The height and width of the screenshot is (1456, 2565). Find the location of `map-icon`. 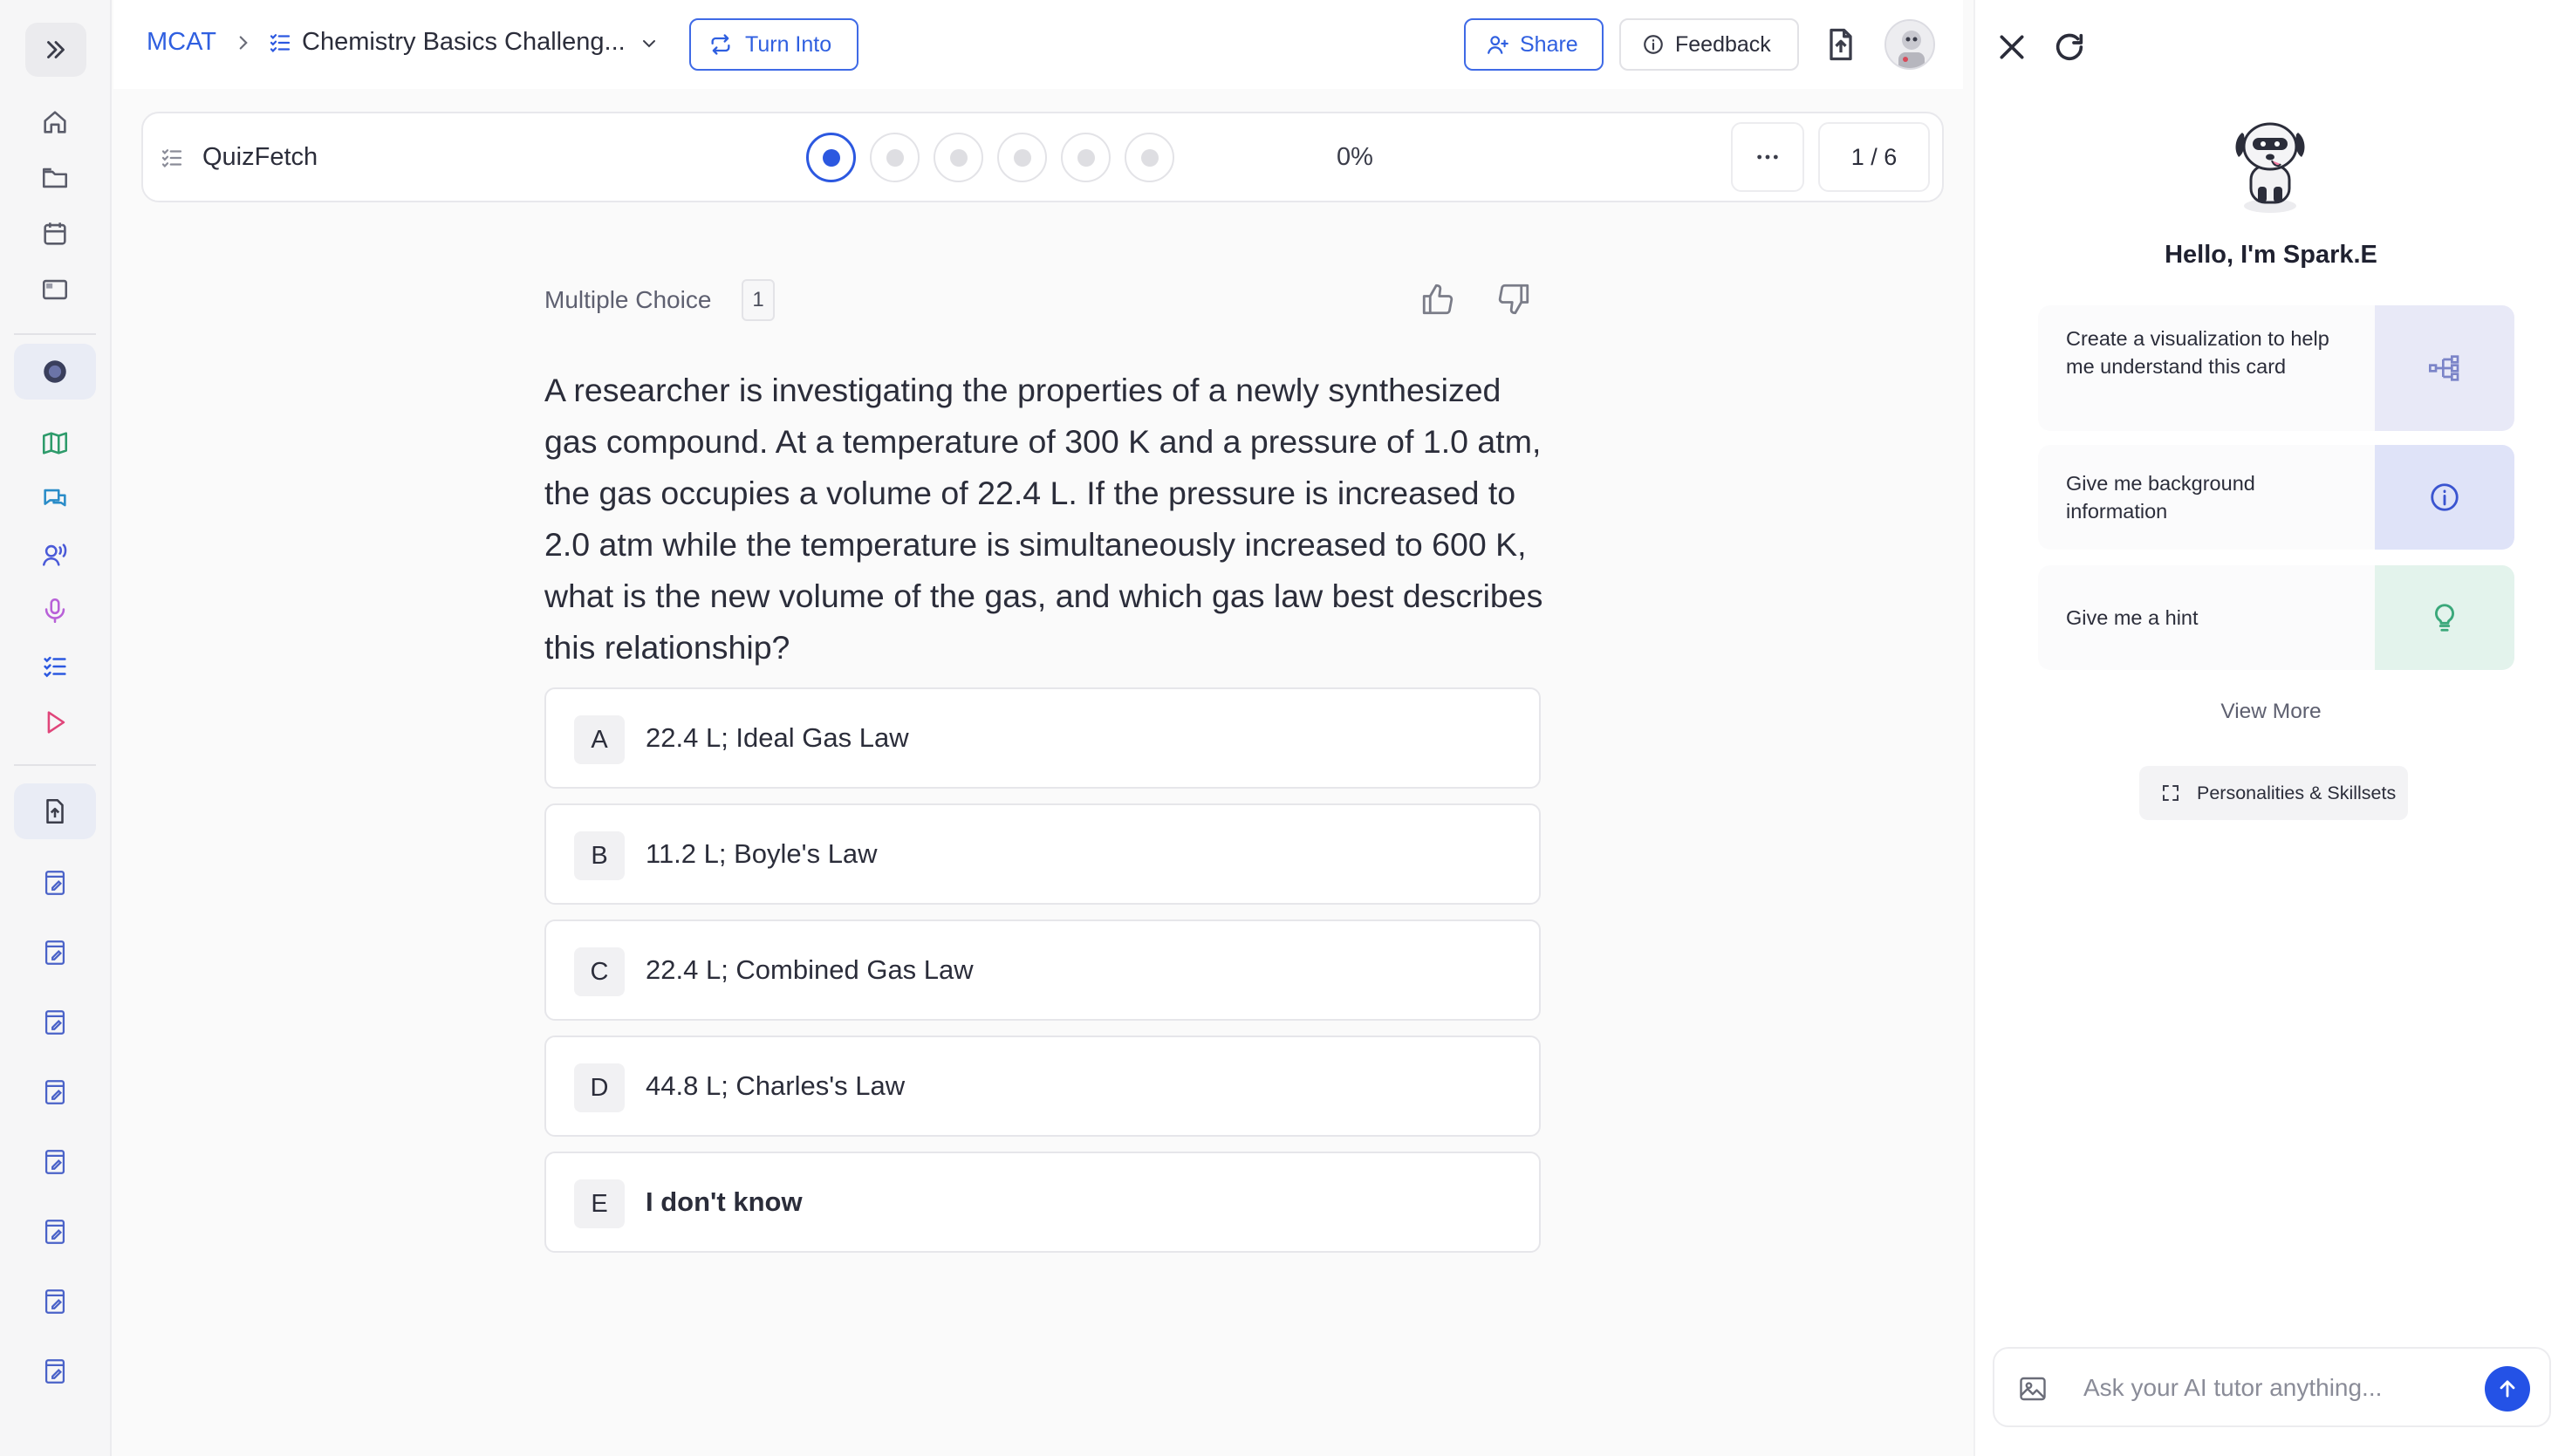

map-icon is located at coordinates (55, 443).